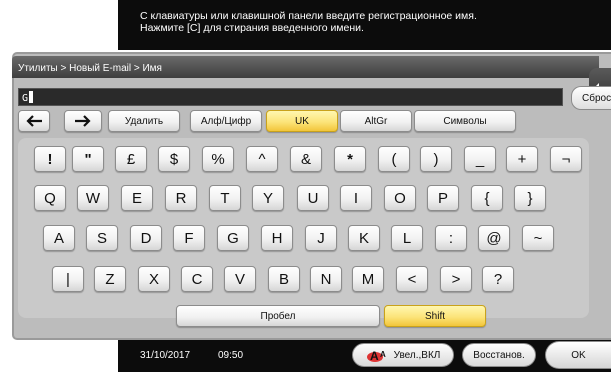 The height and width of the screenshot is (372, 611). What do you see at coordinates (268, 198) in the screenshot?
I see `key: Y` at bounding box center [268, 198].